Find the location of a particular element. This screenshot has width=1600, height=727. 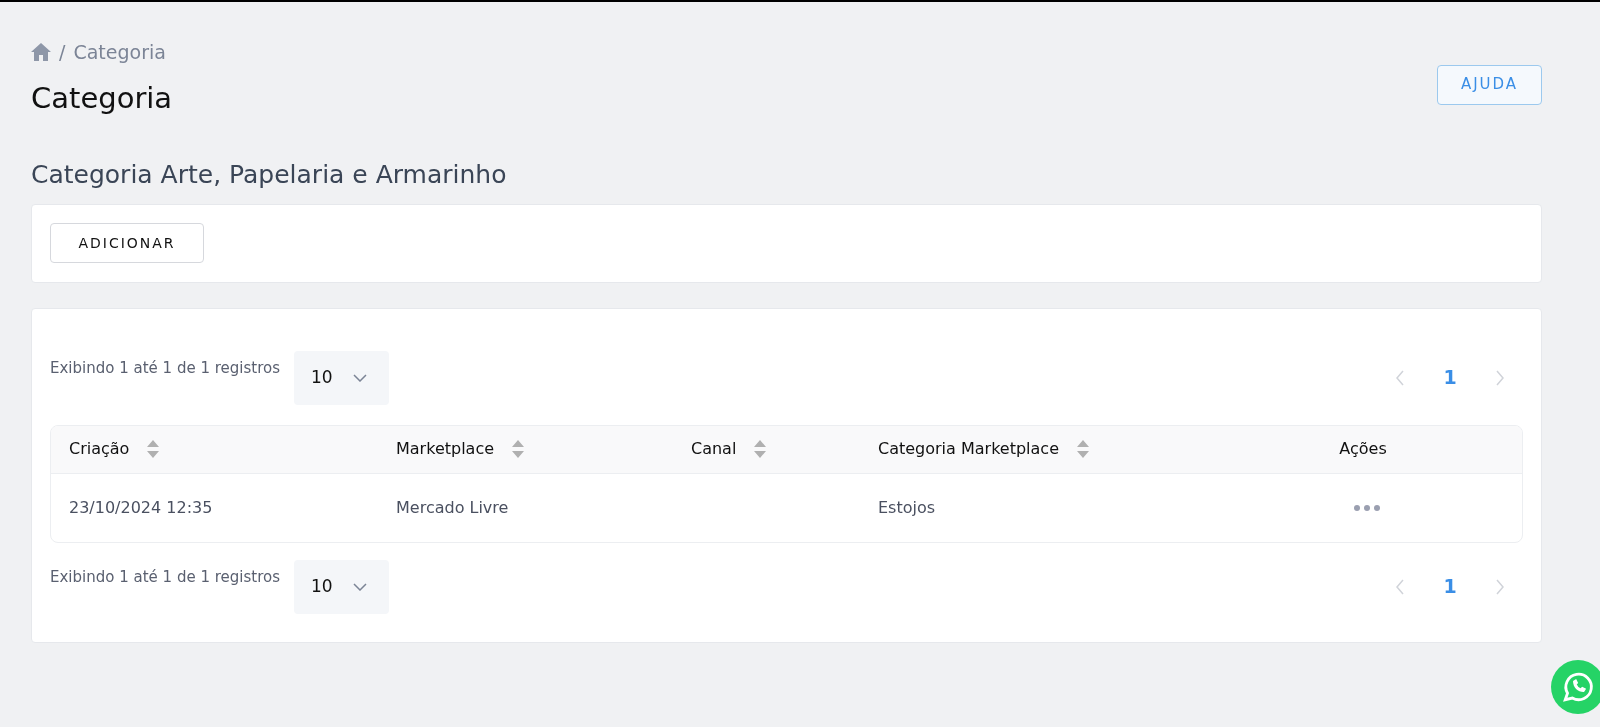

table-cell: Estojos is located at coordinates (907, 507).